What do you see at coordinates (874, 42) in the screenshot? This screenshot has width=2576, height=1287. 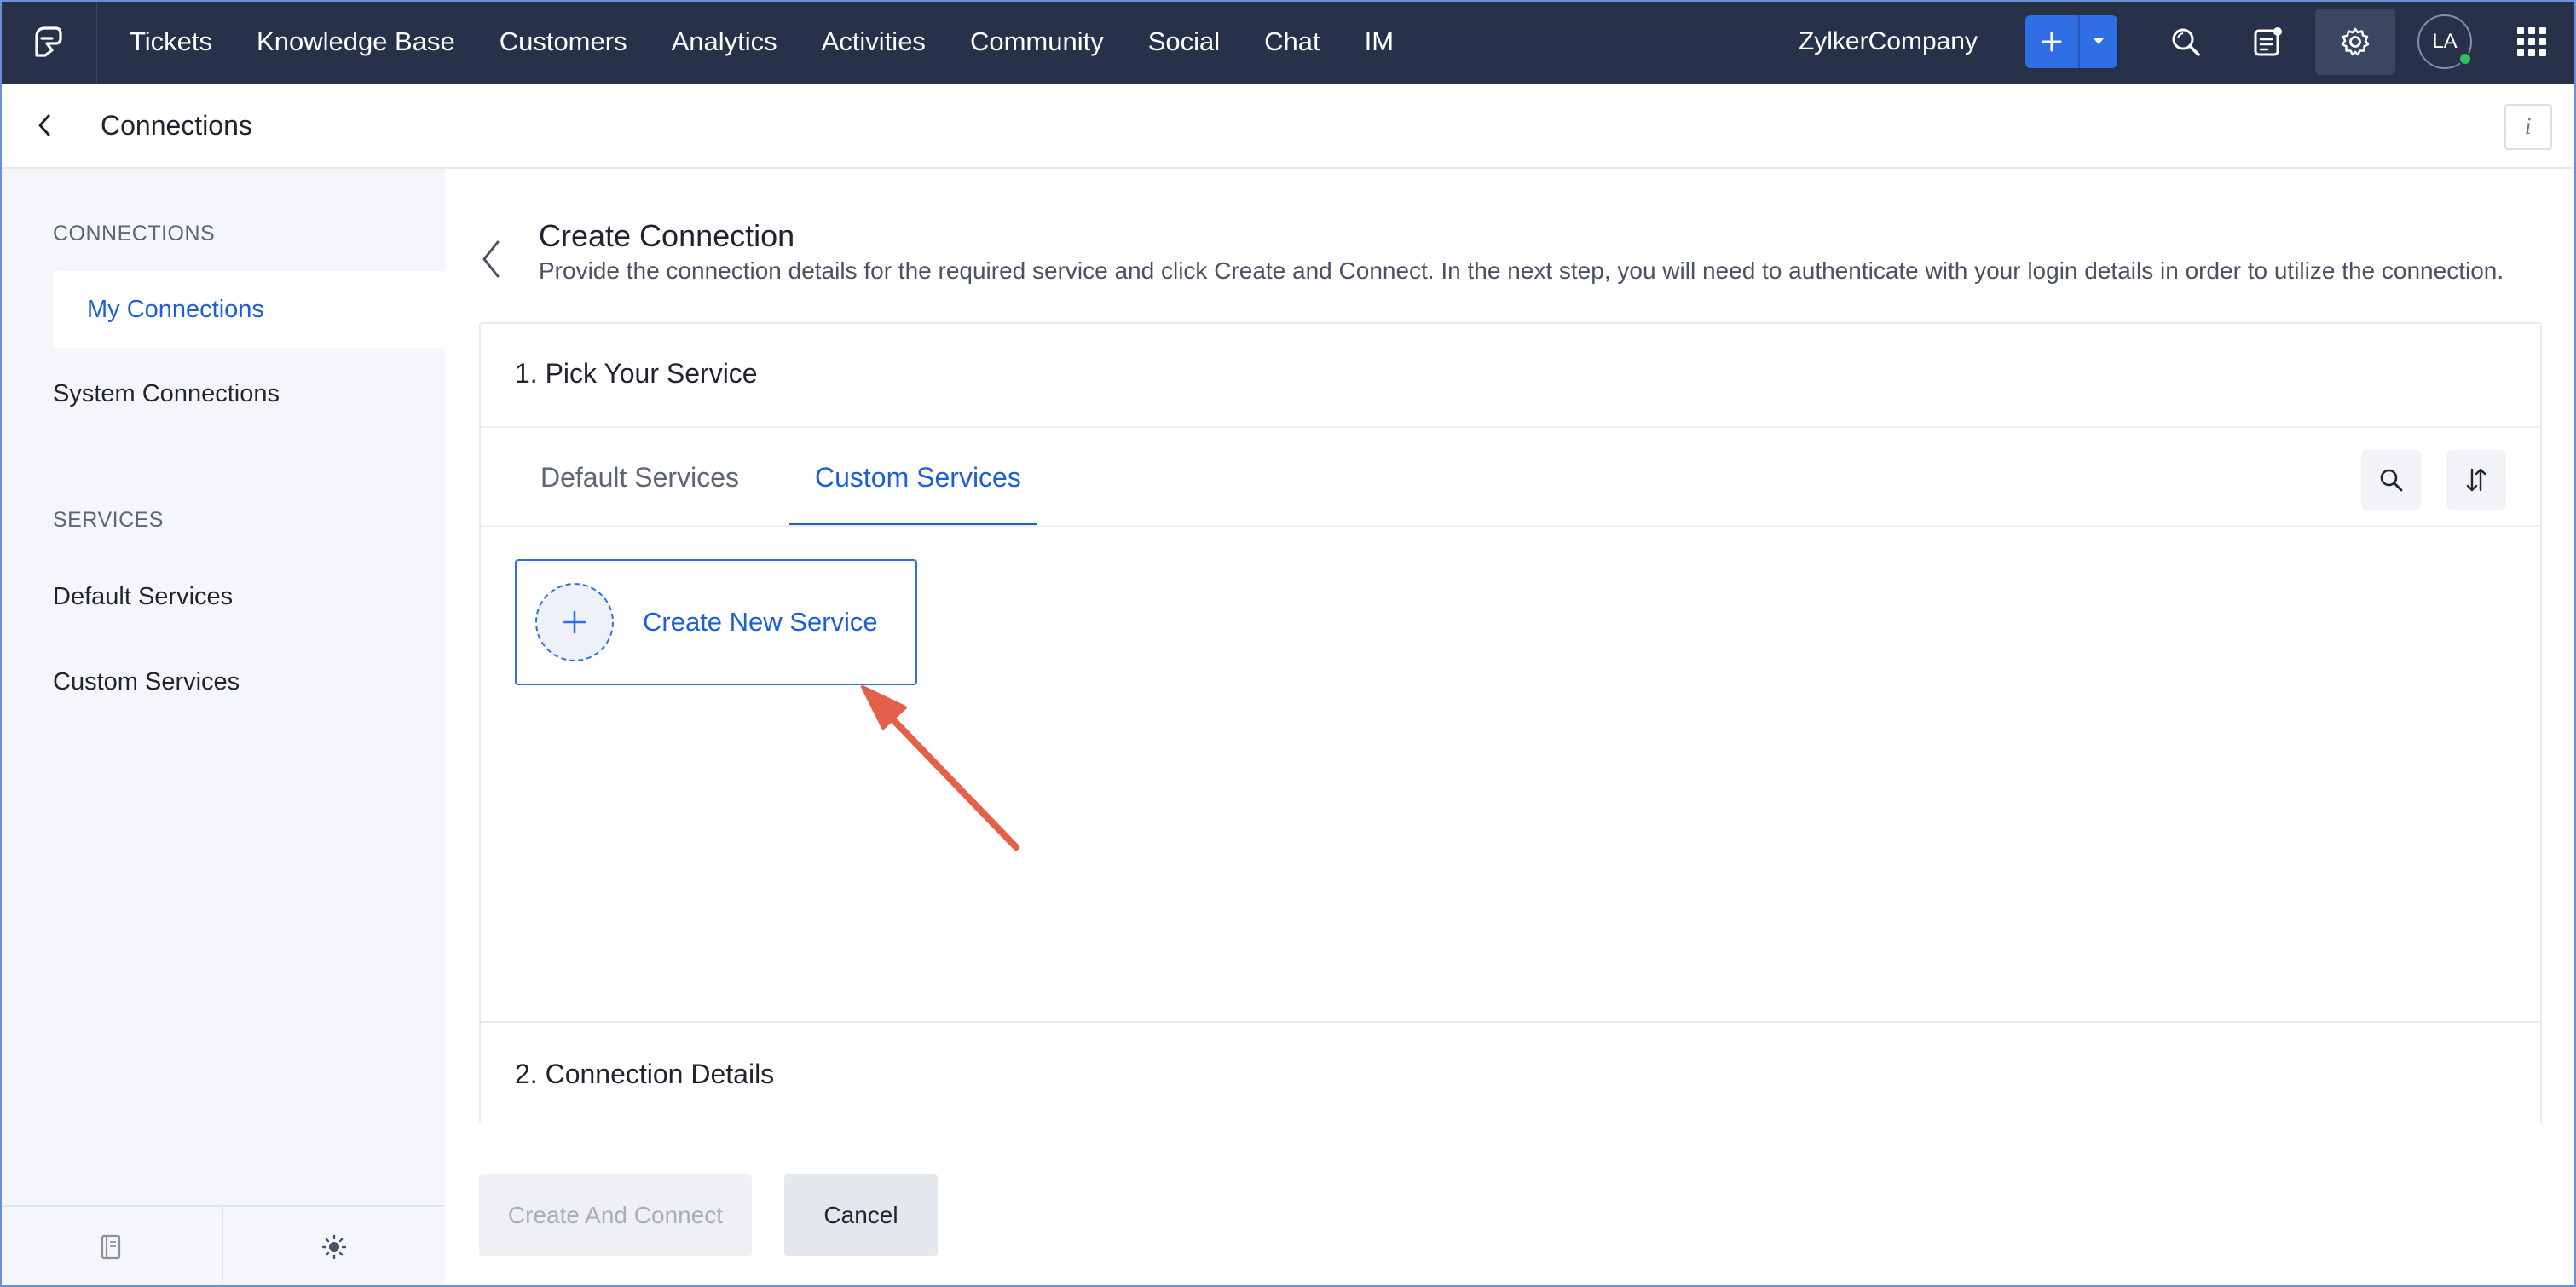 I see `nav-activities: Activities` at bounding box center [874, 42].